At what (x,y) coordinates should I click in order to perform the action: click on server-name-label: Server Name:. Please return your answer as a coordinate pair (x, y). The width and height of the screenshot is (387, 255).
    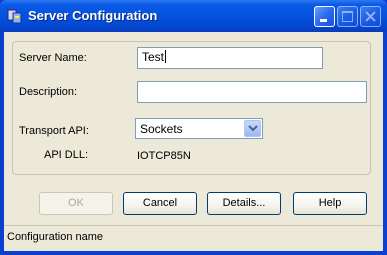
    Looking at the image, I should click on (53, 58).